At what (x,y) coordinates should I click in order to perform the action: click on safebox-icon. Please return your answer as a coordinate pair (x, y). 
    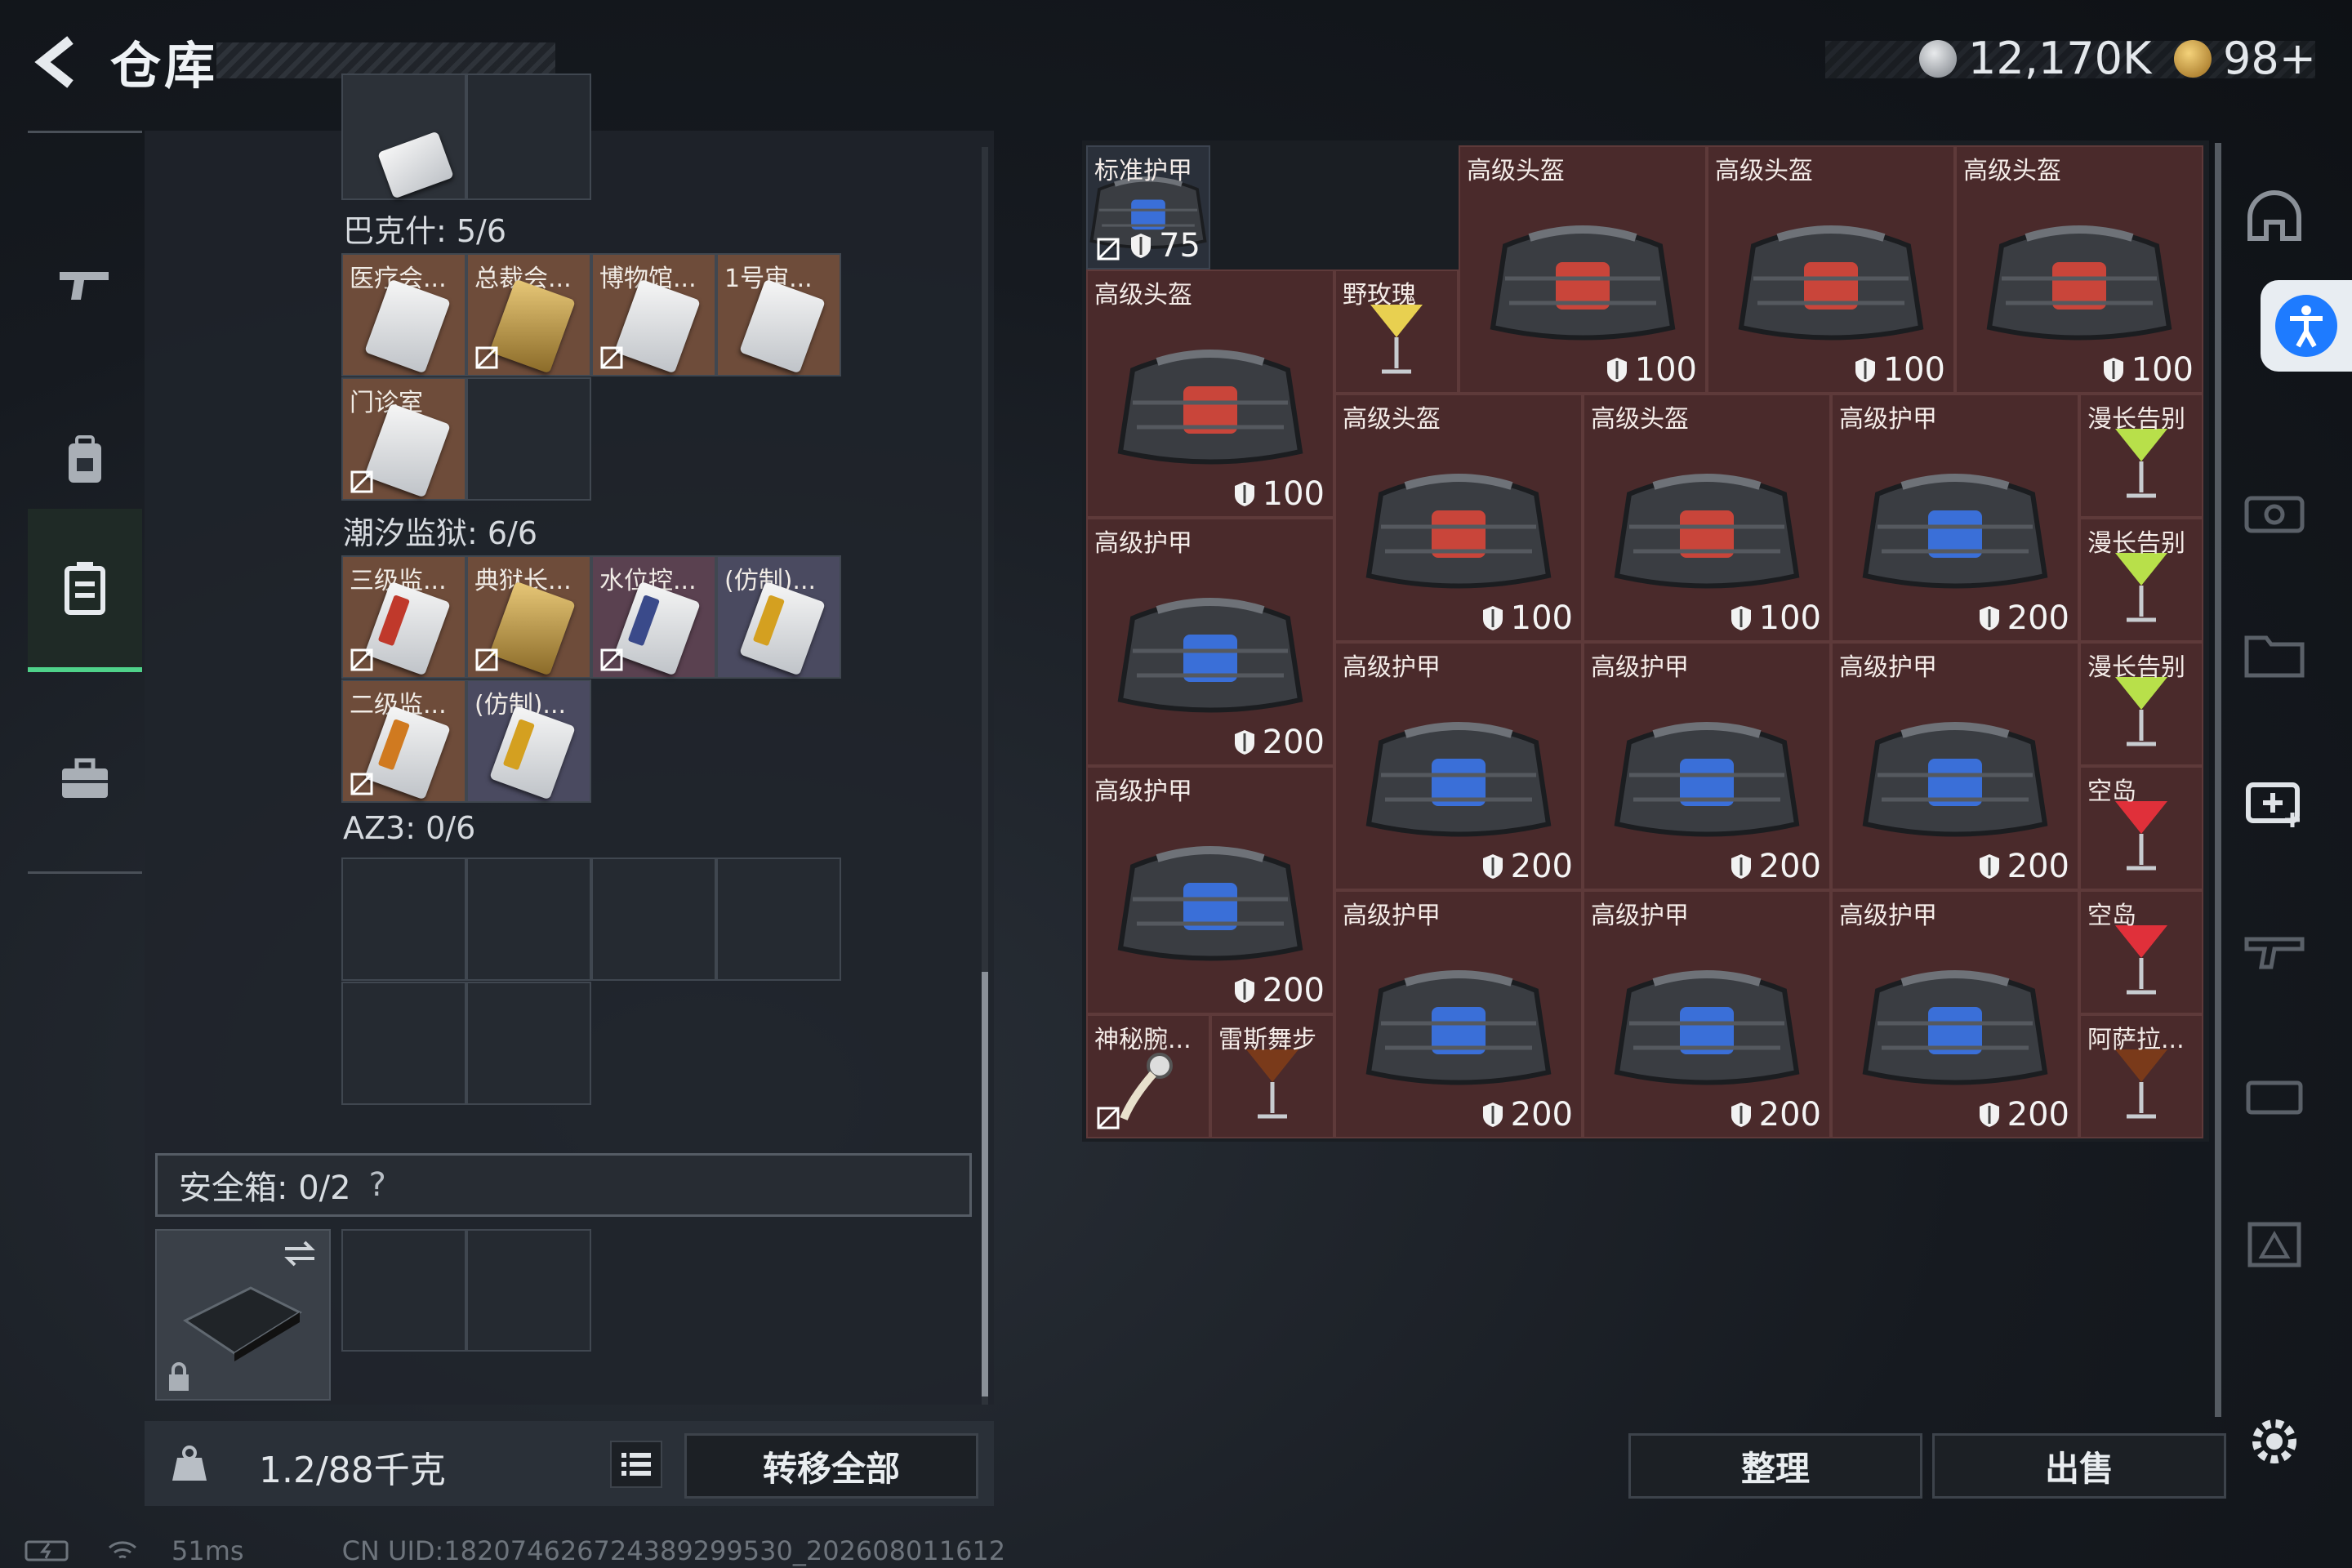
    Looking at the image, I should click on (243, 1323).